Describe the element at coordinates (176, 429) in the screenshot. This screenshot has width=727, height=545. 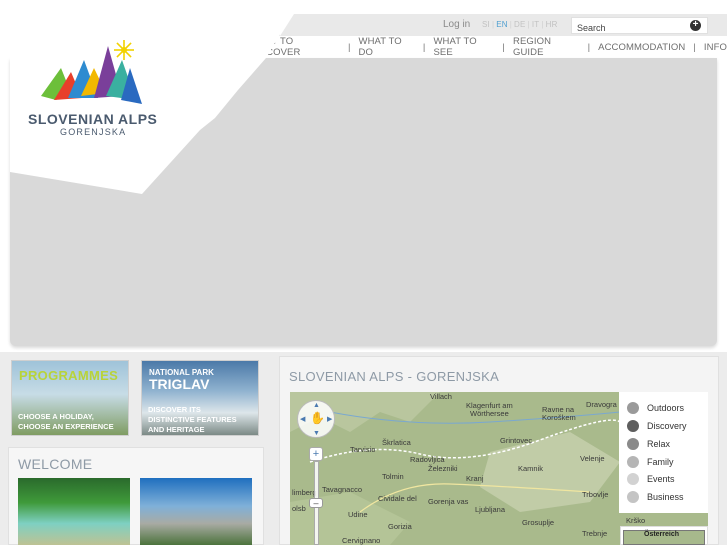
I see `triglav-line3: AND HERITAGE` at that location.